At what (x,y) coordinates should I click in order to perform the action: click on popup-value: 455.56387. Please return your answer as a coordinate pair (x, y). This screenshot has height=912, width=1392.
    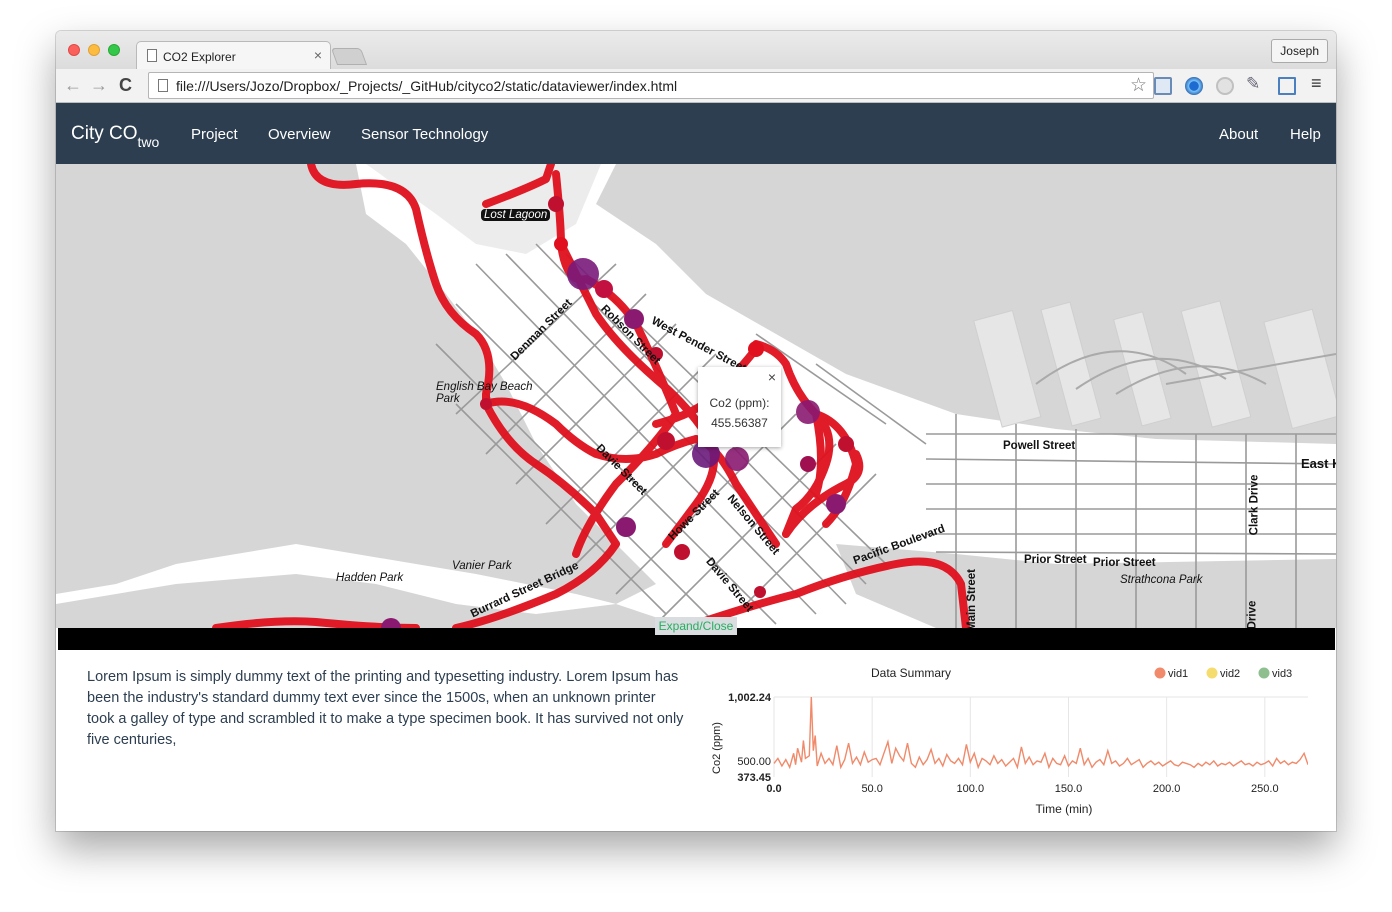
    Looking at the image, I should click on (739, 423).